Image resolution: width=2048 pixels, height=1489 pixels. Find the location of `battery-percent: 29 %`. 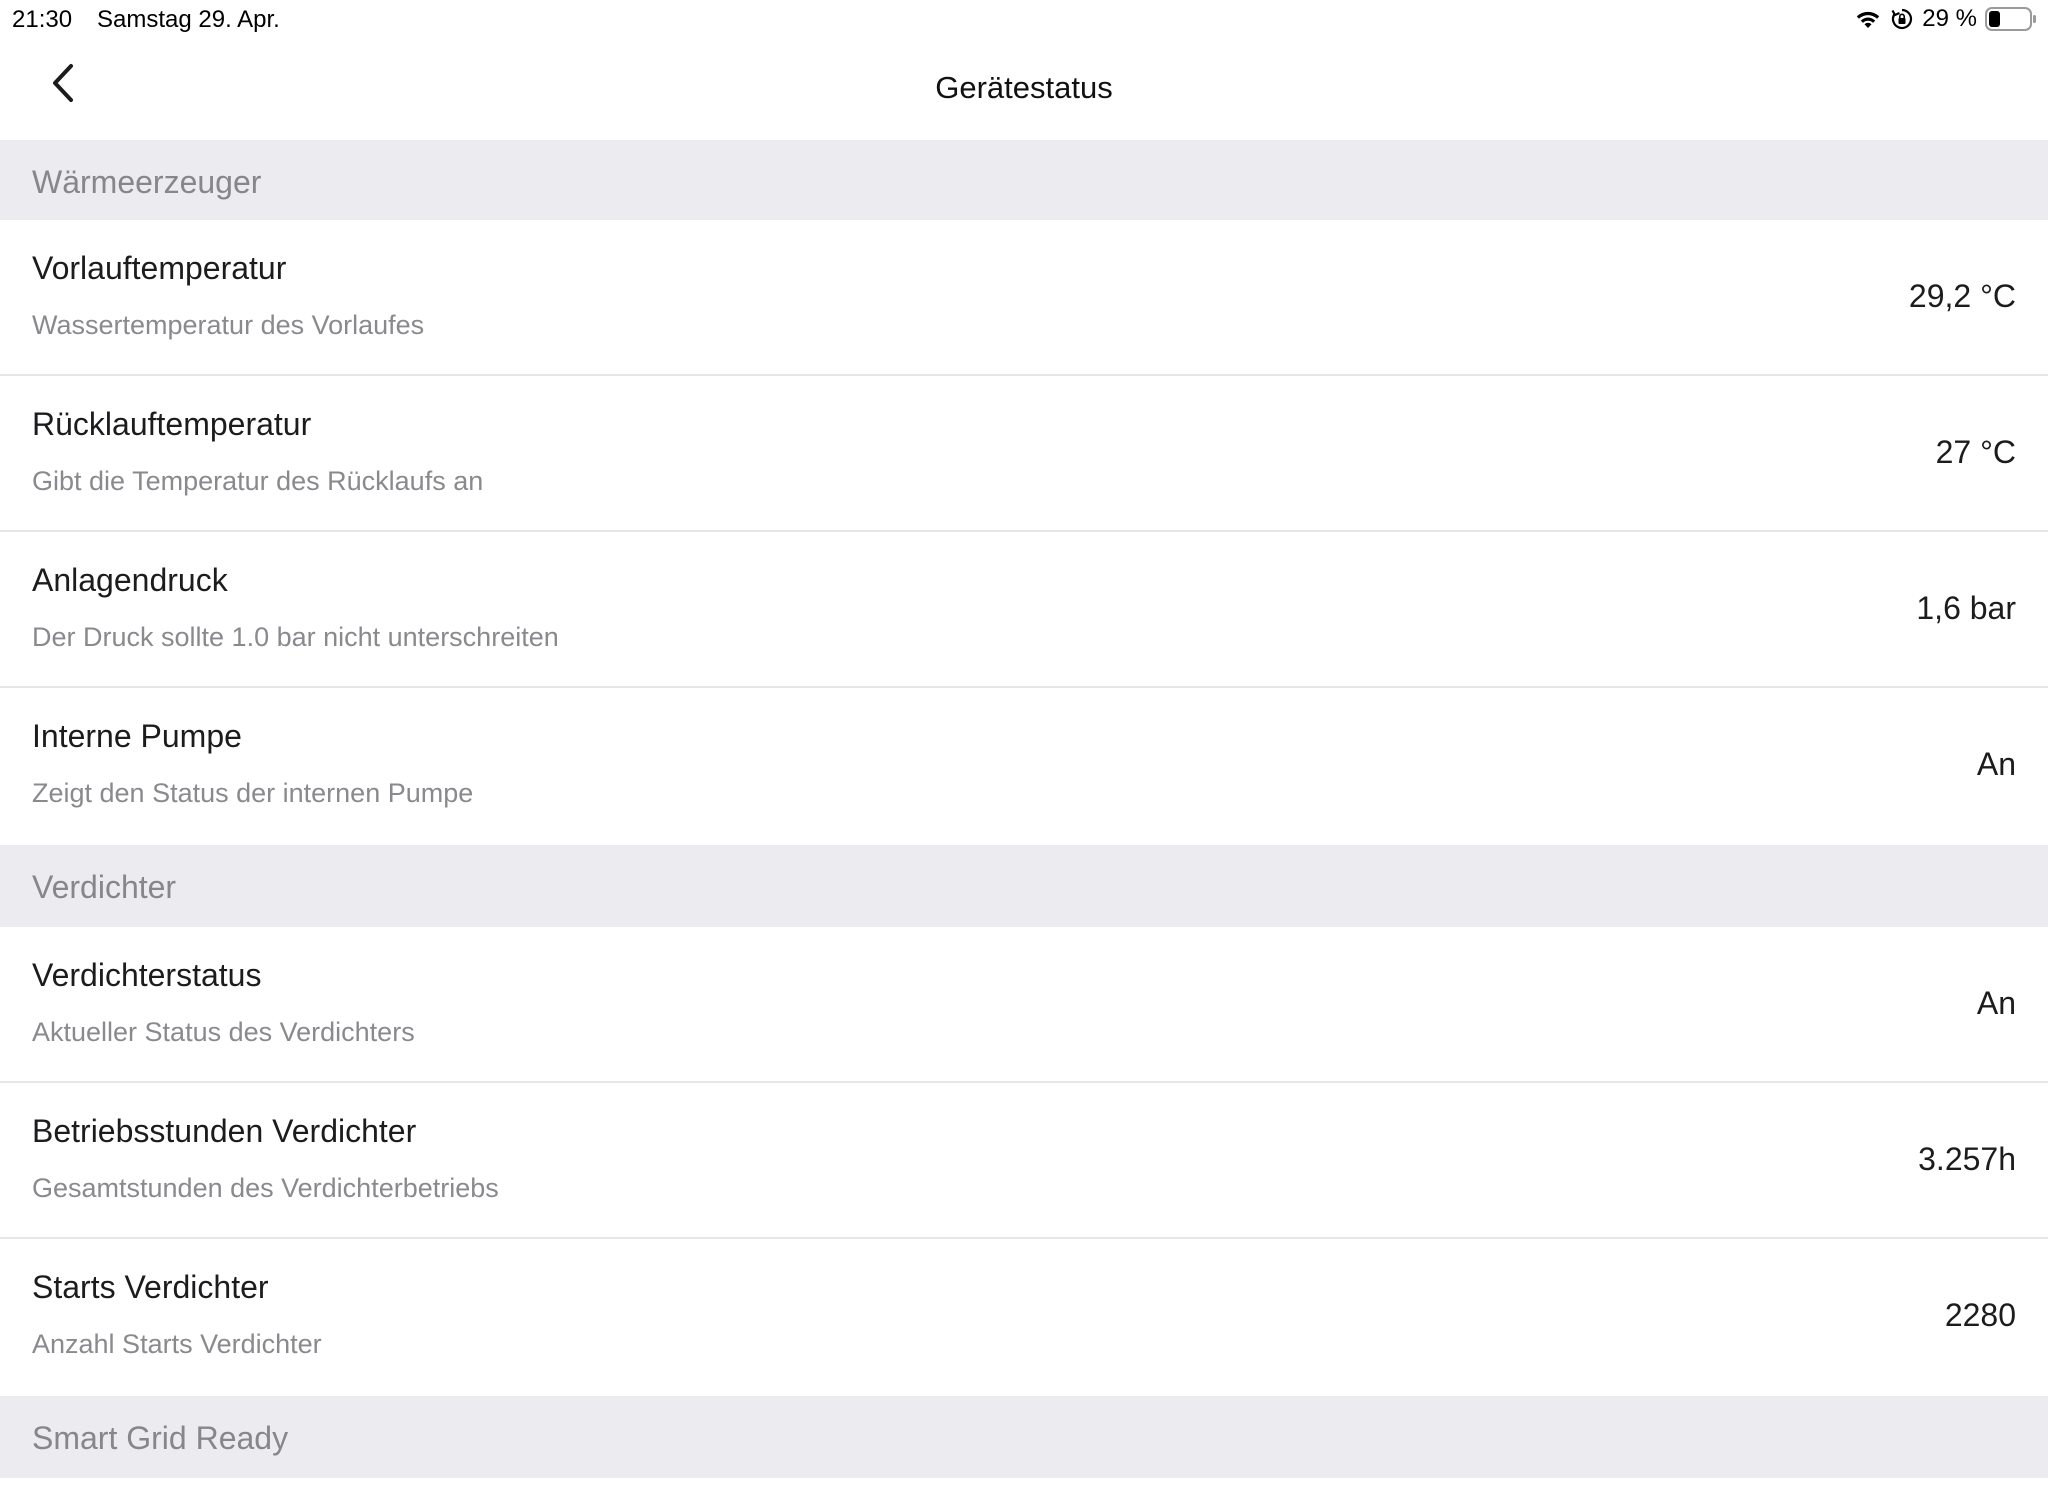

battery-percent: 29 % is located at coordinates (1949, 18).